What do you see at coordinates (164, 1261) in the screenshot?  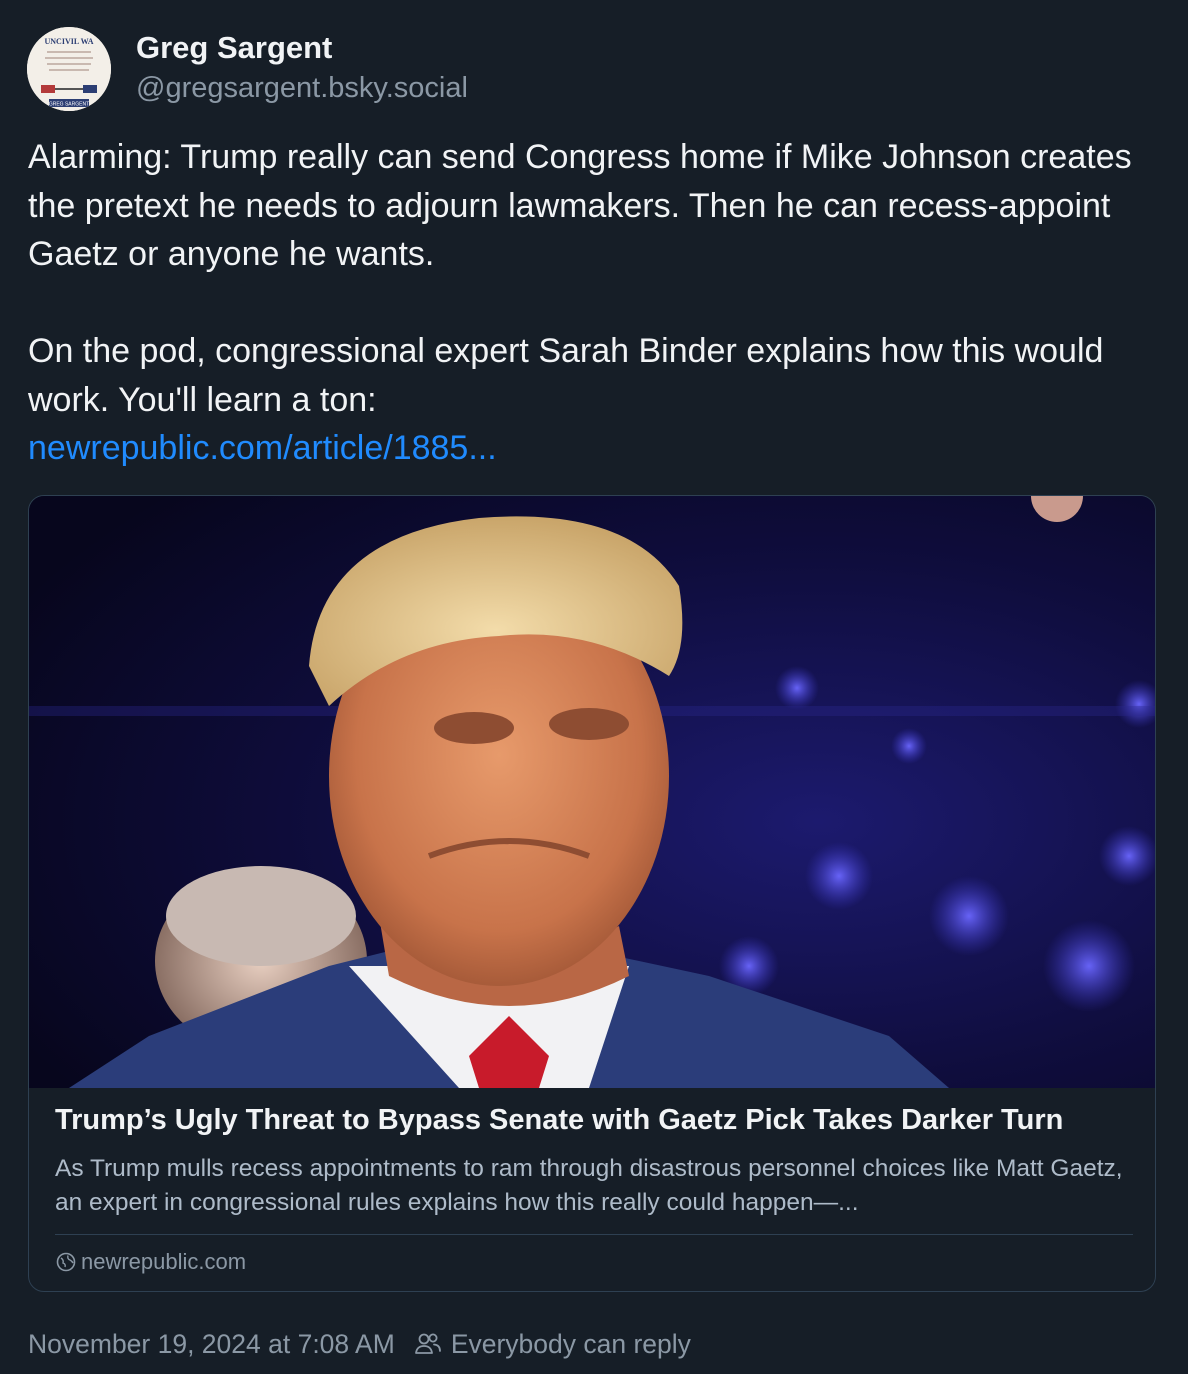 I see `card-domain-text: newrepublic.com` at bounding box center [164, 1261].